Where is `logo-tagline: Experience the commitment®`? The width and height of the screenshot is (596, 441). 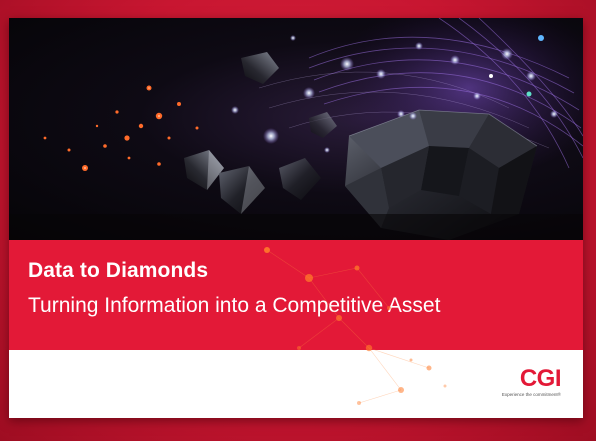
logo-tagline: Experience the commitment® is located at coordinates (531, 394).